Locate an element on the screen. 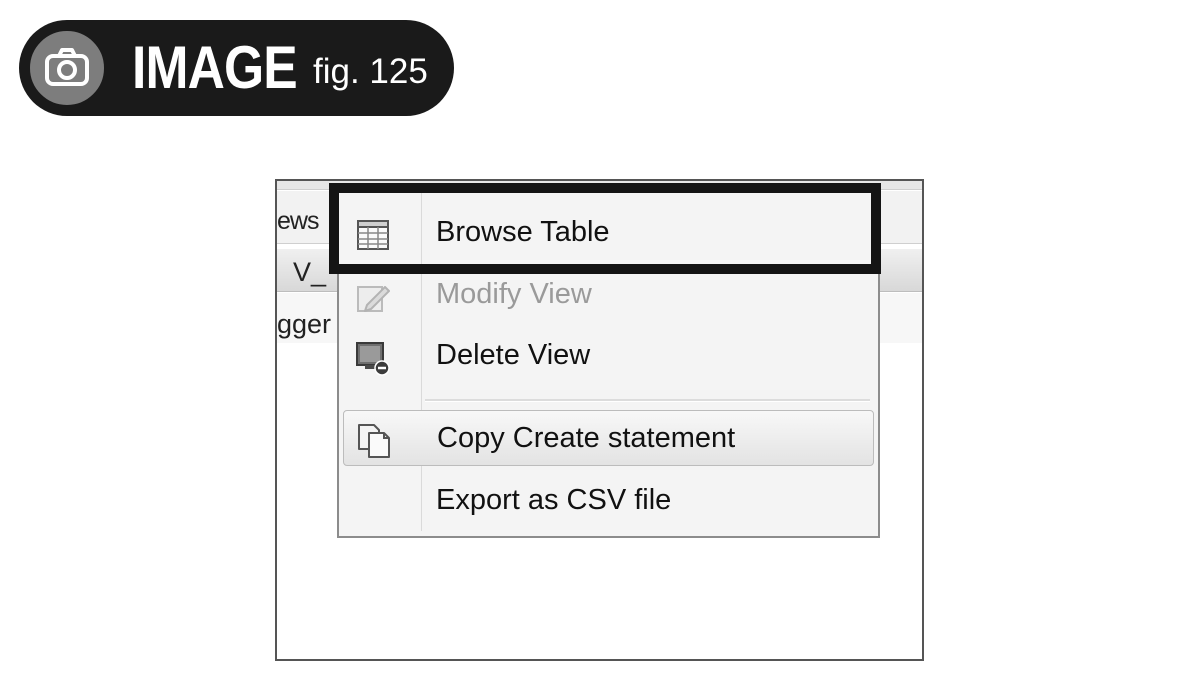 This screenshot has height=685, width=1200. camera-icon-badge is located at coordinates (67, 68).